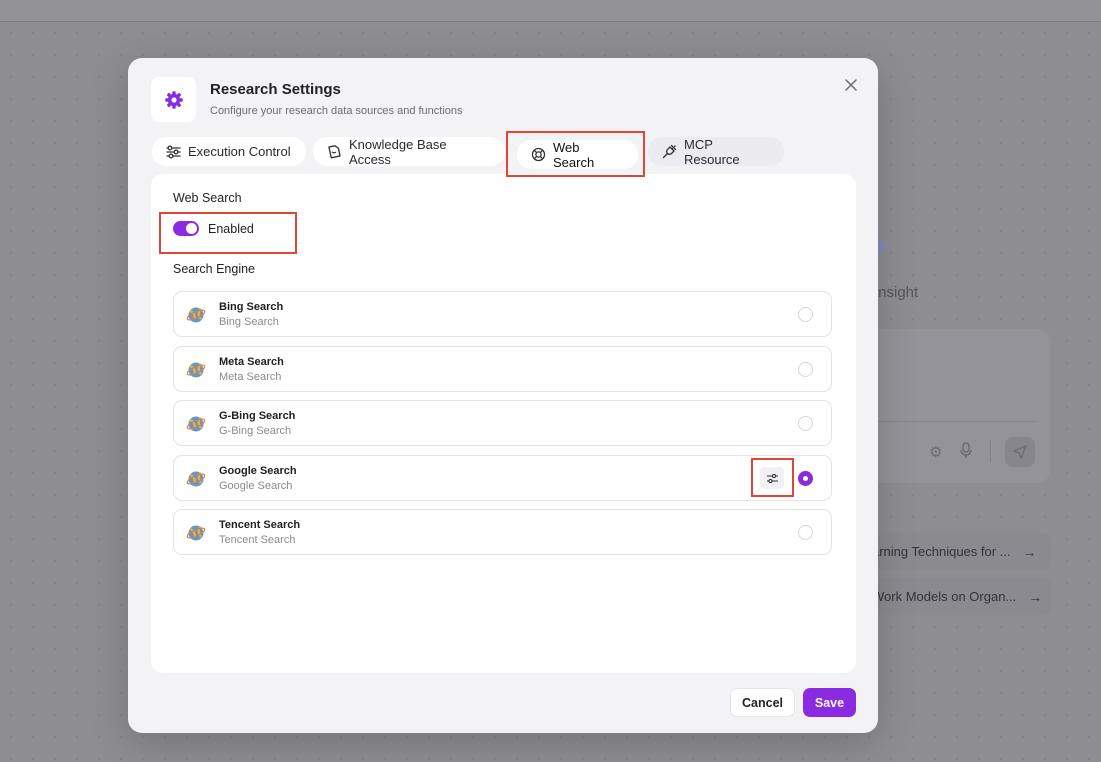 This screenshot has height=762, width=1101. I want to click on engine-name: Google Search, so click(258, 471).